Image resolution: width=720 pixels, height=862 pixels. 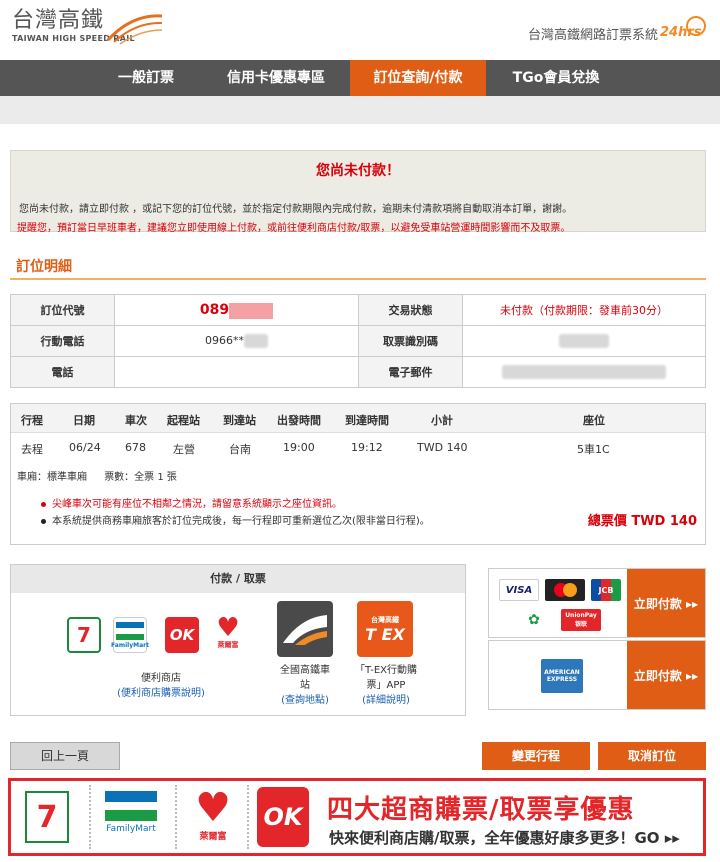 I want to click on banner-title: 四大超商購票/取票享優惠, so click(x=481, y=810).